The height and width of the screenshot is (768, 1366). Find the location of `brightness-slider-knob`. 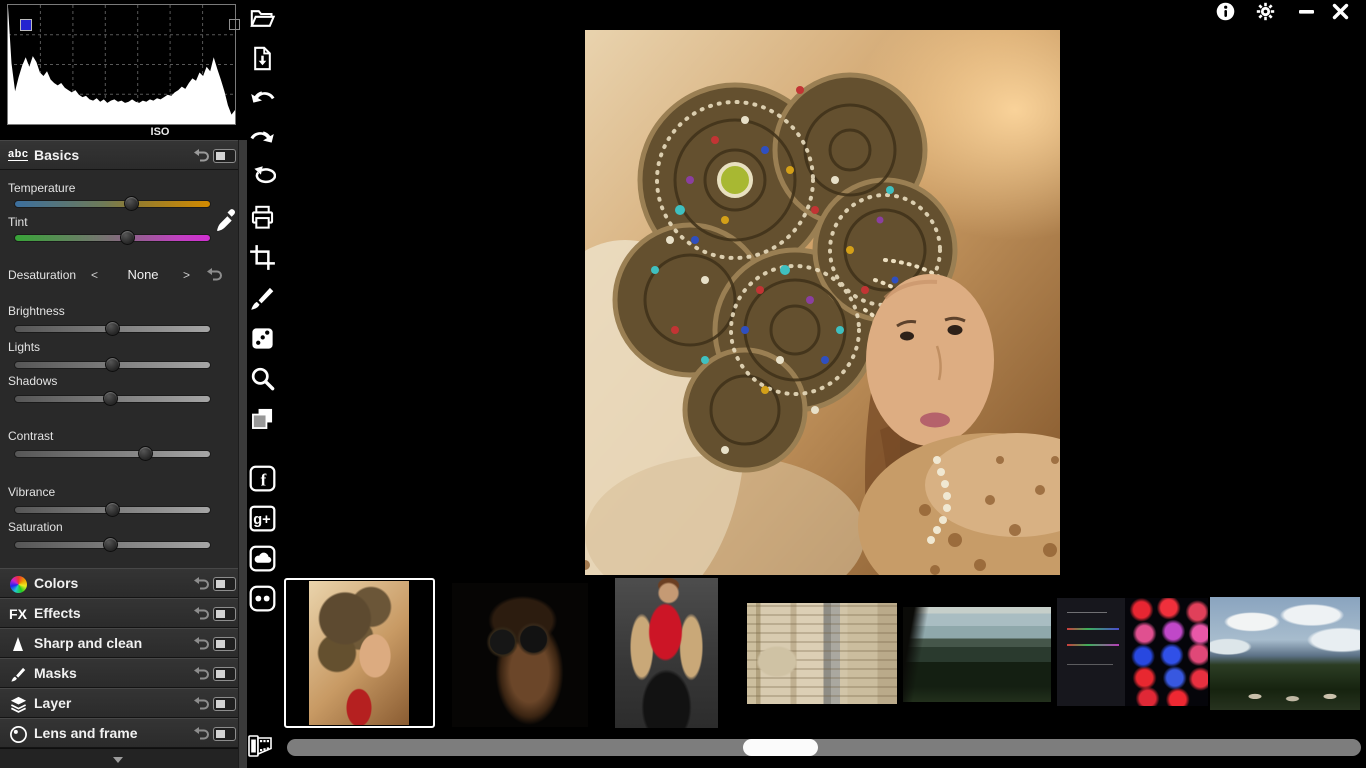

brightness-slider-knob is located at coordinates (112, 328).